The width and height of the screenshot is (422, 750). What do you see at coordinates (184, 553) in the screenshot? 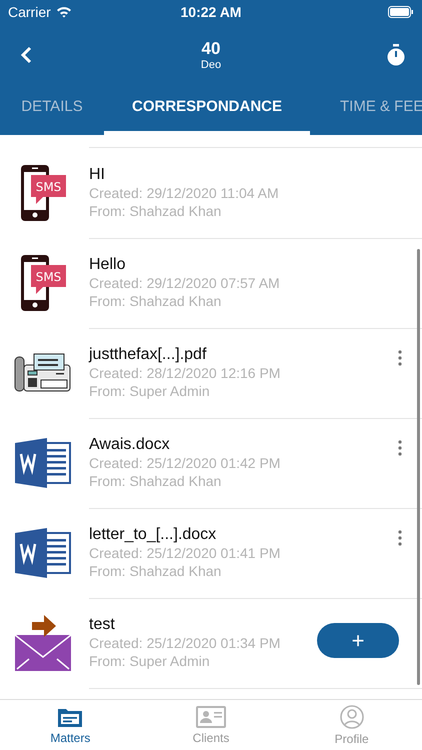
I see `created-date: Created: 25/12/2020 01:41 PM` at bounding box center [184, 553].